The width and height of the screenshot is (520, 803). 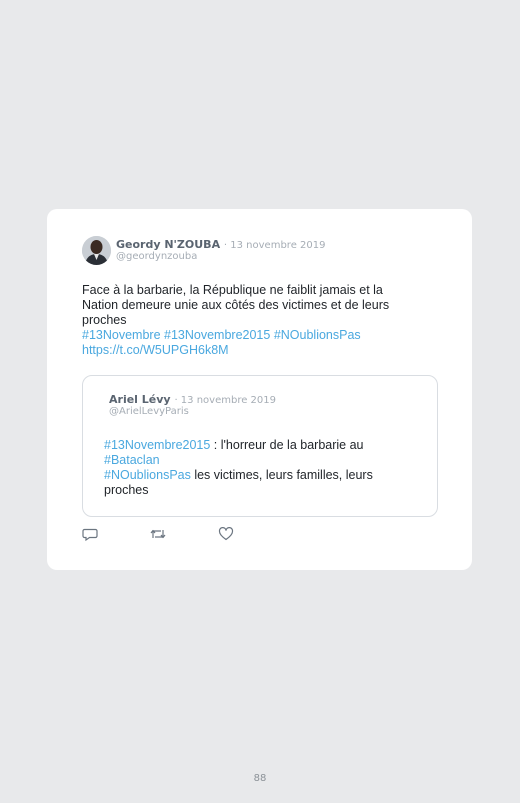 I want to click on page-number: 88, so click(x=260, y=778).